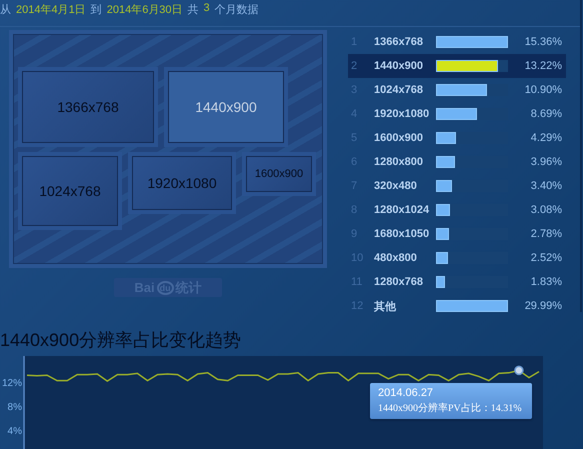 This screenshot has width=583, height=449. I want to click on chart-title: 1440x900分辨率占比变化趋势, so click(121, 340).